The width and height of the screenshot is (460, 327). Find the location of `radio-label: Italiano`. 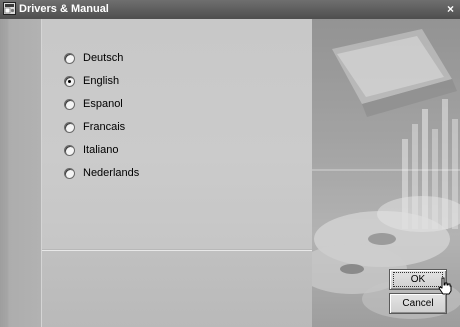

radio-label: Italiano is located at coordinates (100, 150).